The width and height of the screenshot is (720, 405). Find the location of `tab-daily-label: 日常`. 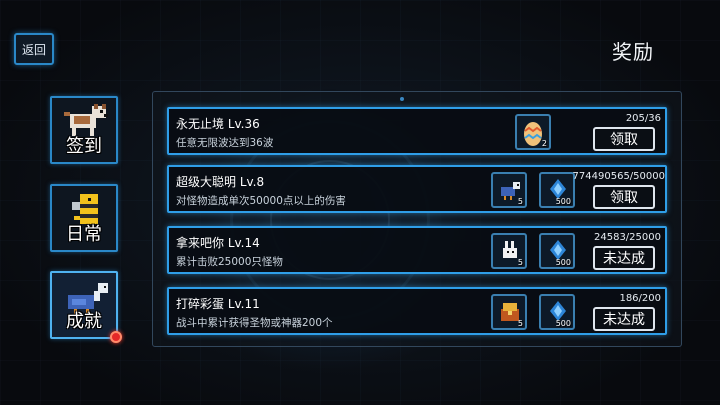

tab-daily-label: 日常 is located at coordinates (84, 234).